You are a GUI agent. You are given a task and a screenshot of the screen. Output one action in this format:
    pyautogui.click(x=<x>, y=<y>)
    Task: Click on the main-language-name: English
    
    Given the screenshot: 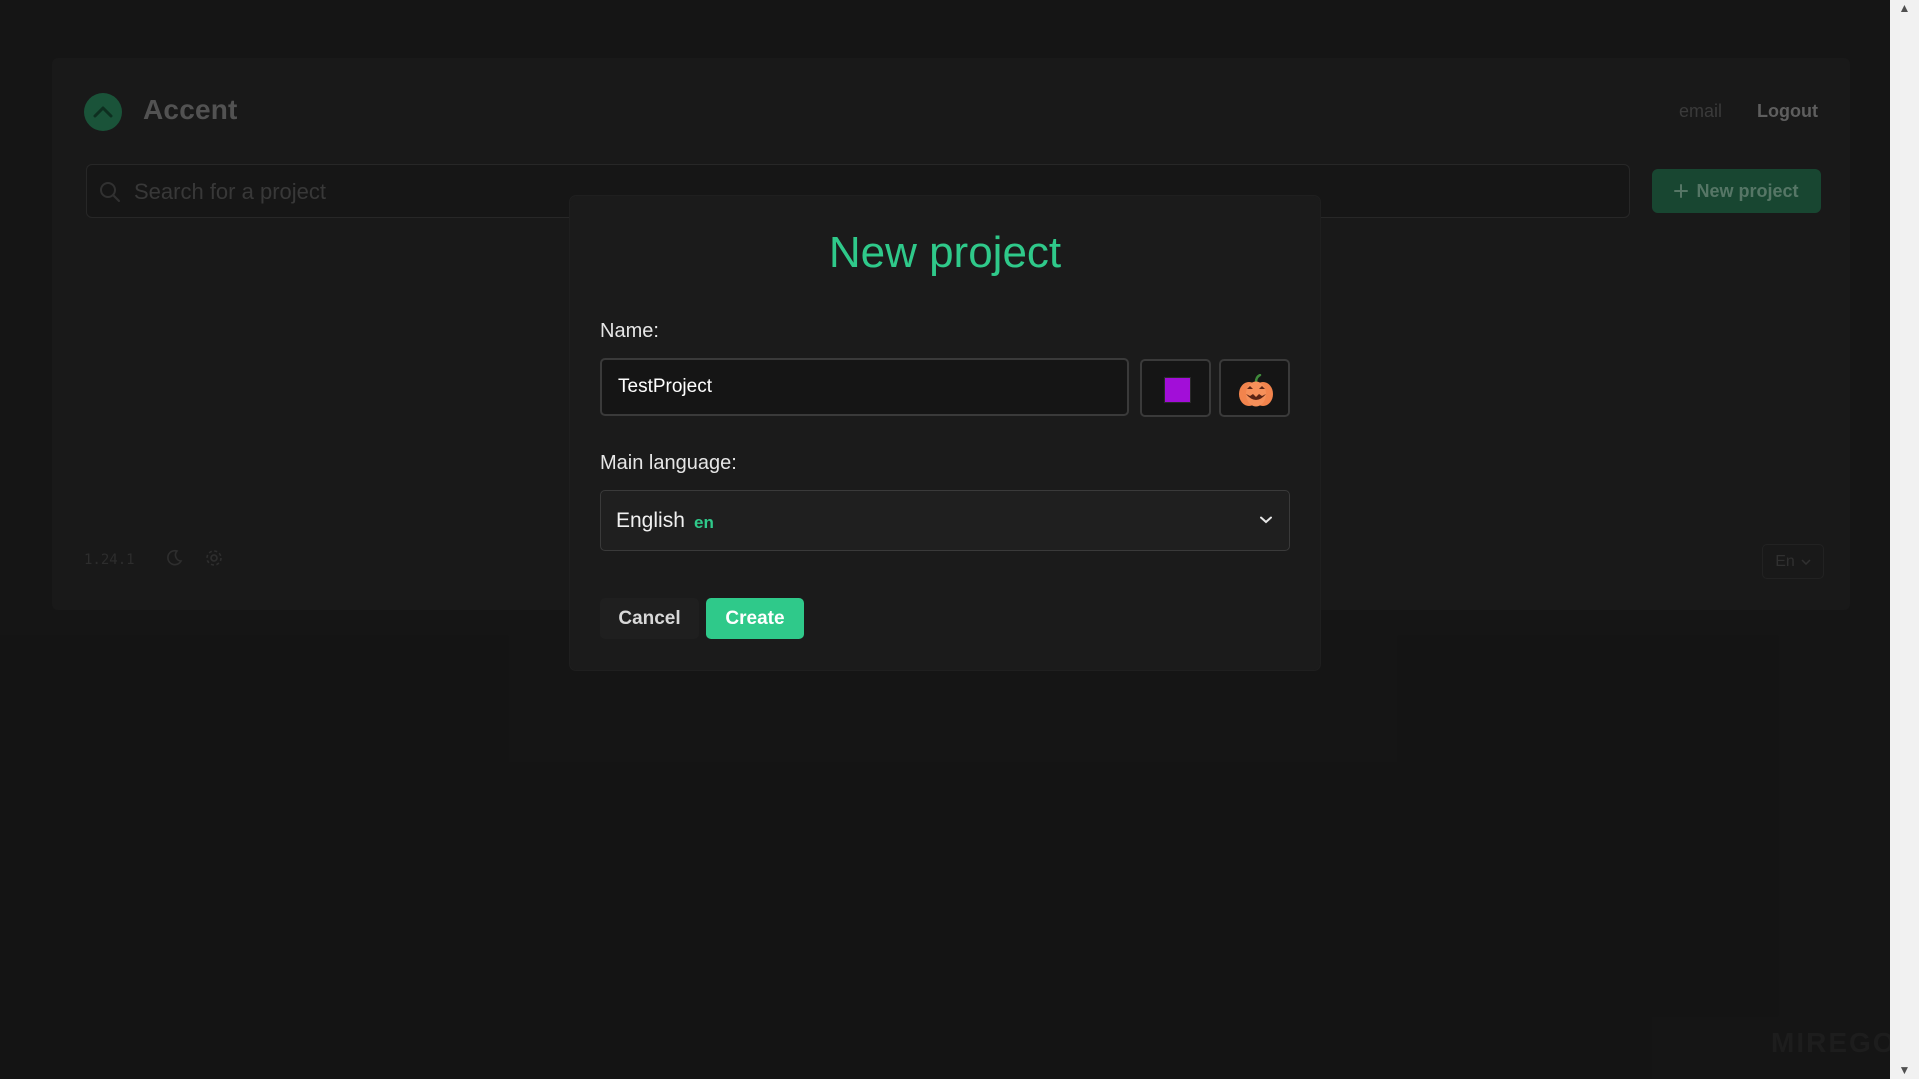 What is the action you would take?
    pyautogui.click(x=650, y=520)
    